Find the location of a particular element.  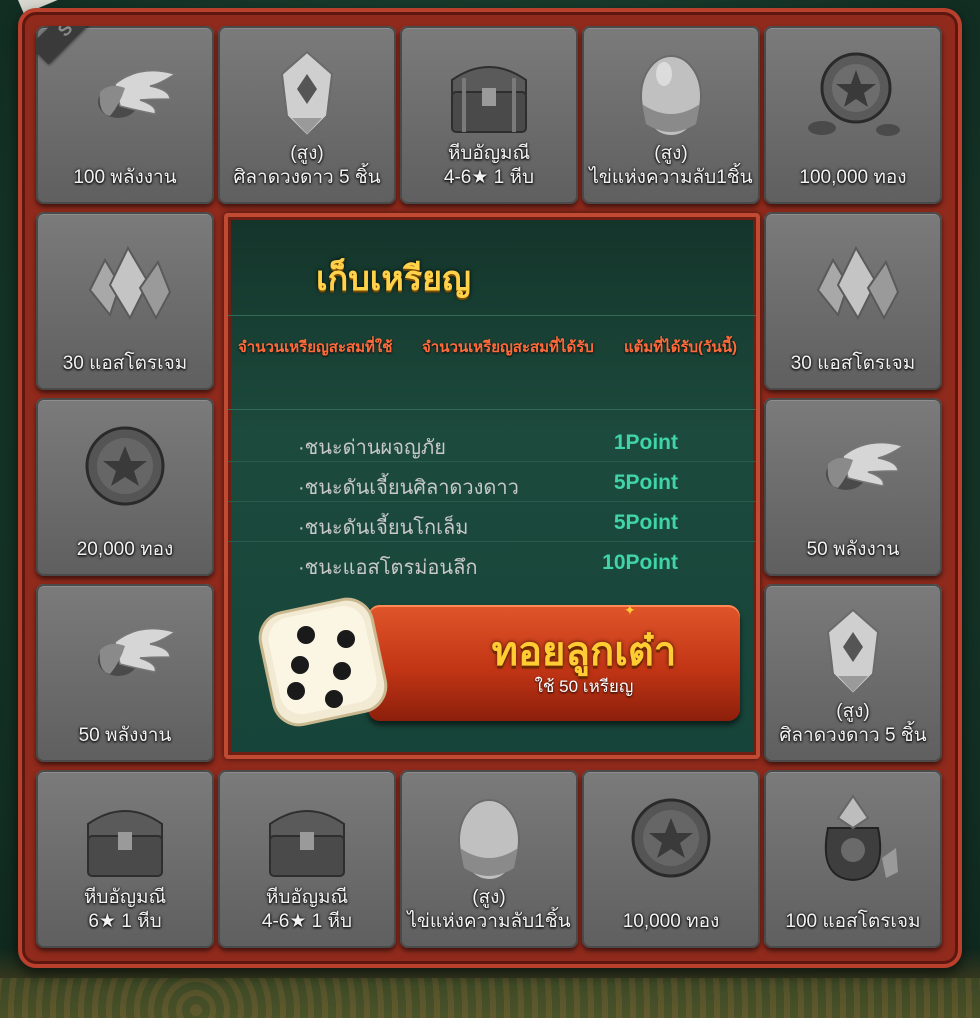

tile-label: 100 พลังงาน is located at coordinates (125, 177).